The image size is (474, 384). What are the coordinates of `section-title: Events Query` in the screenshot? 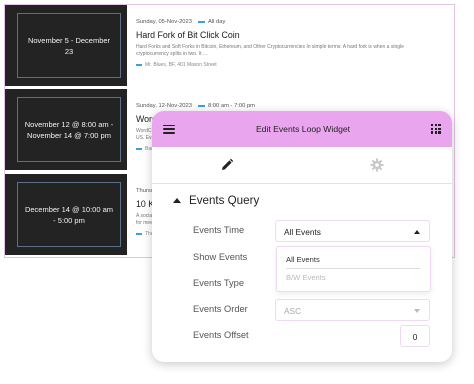 It's located at (224, 200).